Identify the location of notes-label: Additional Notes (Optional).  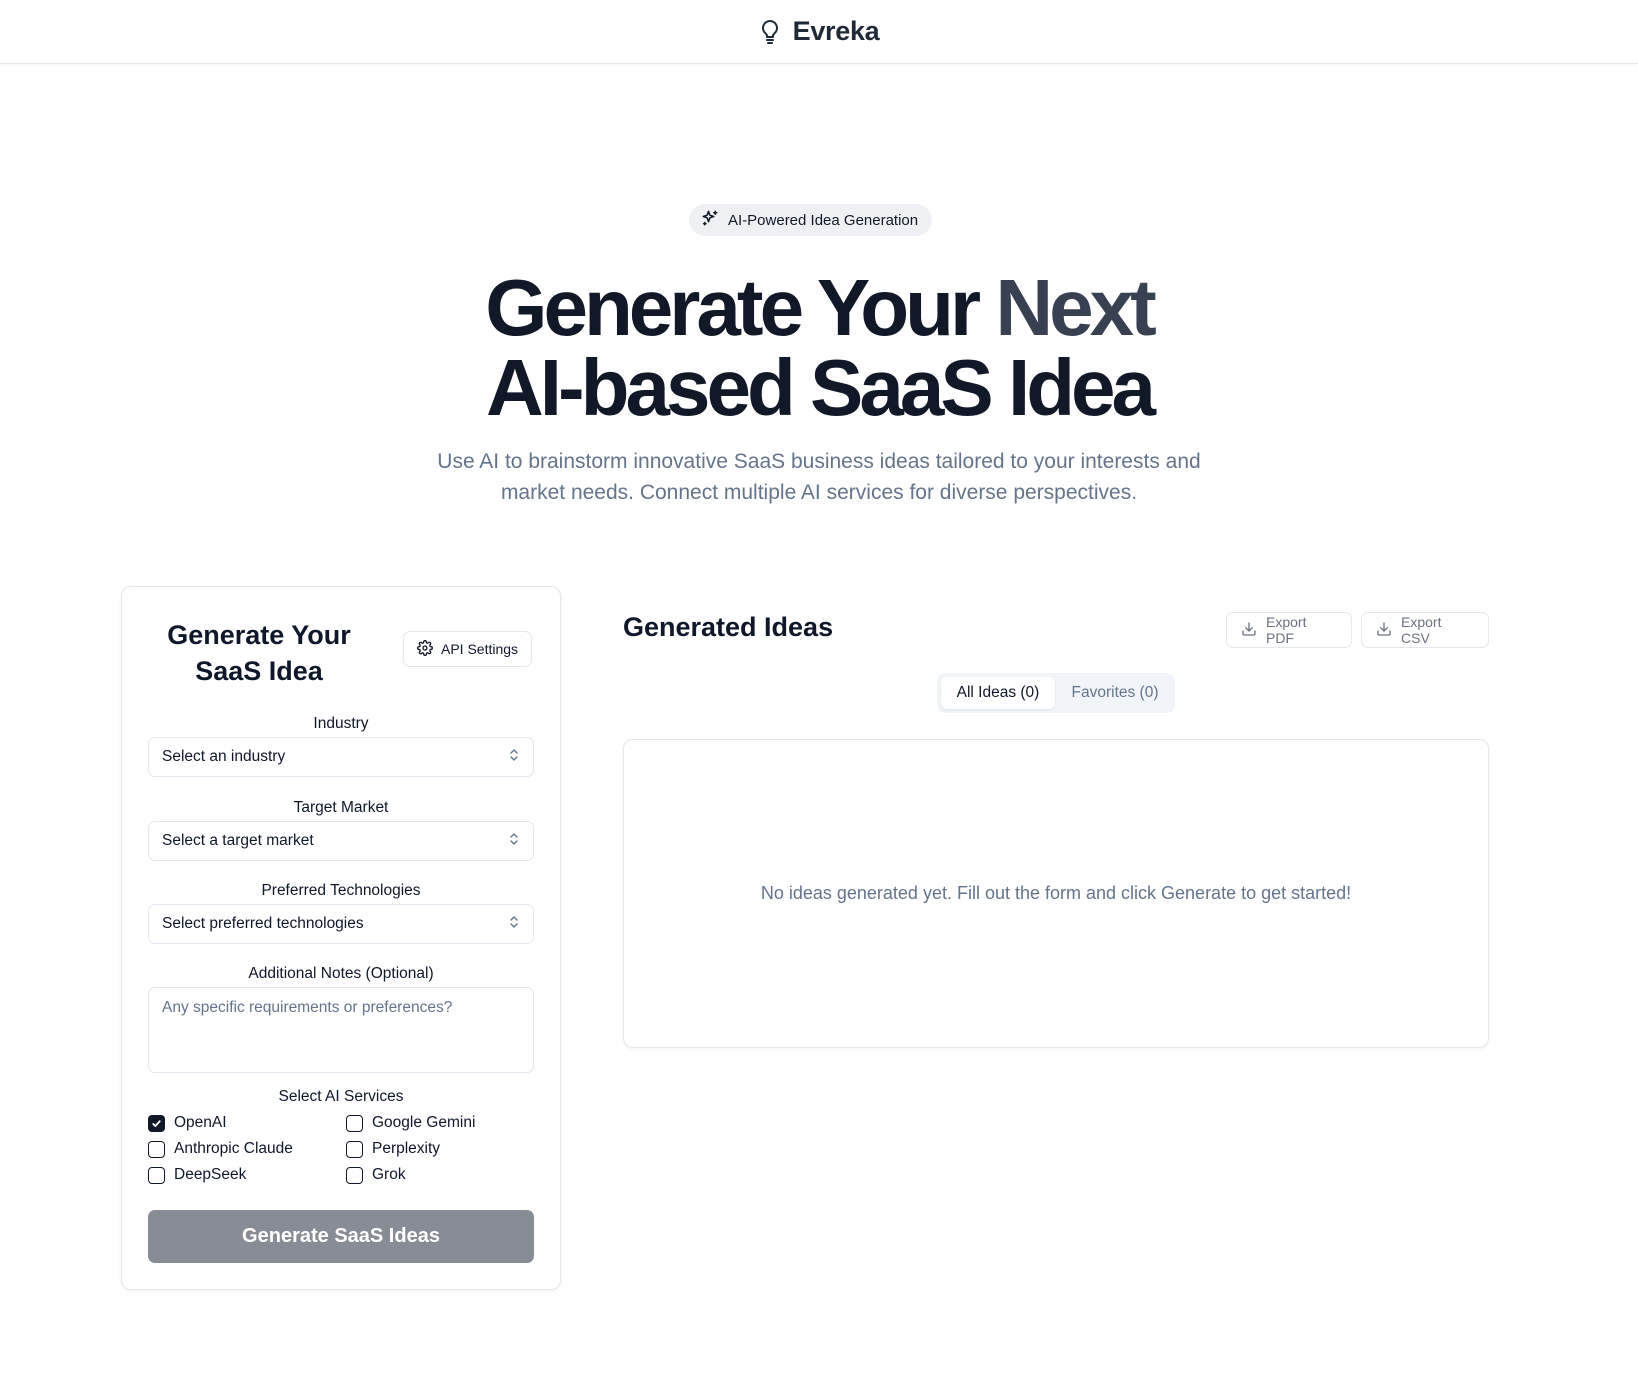
(341, 973).